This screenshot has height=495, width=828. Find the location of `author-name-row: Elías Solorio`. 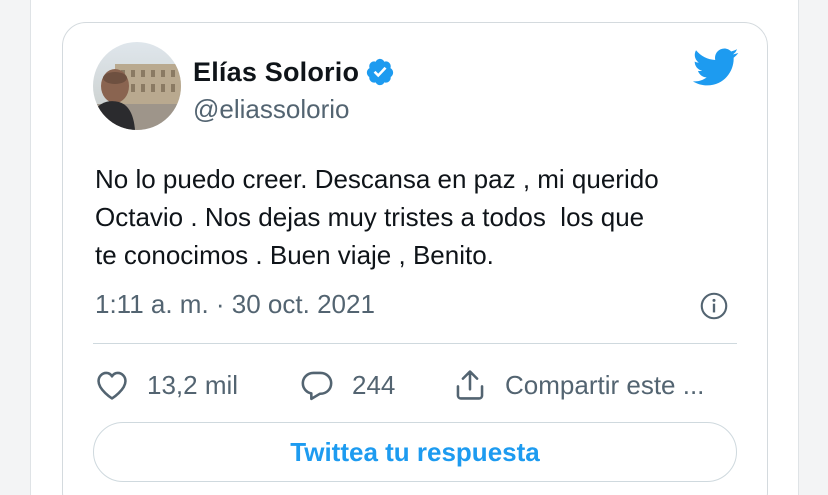

author-name-row: Elías Solorio is located at coordinates (294, 72).